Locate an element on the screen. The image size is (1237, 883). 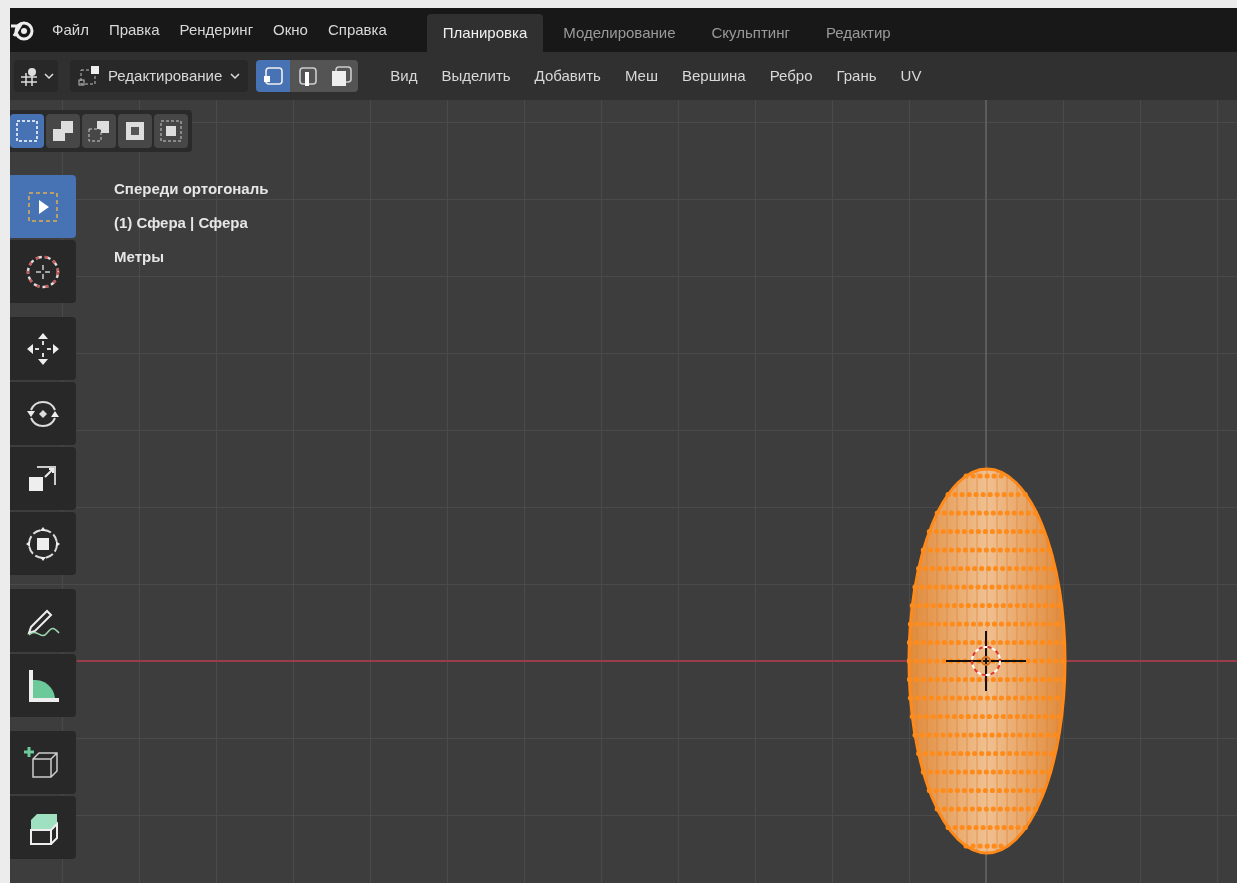
selection-invert-icon is located at coordinates (135, 131).